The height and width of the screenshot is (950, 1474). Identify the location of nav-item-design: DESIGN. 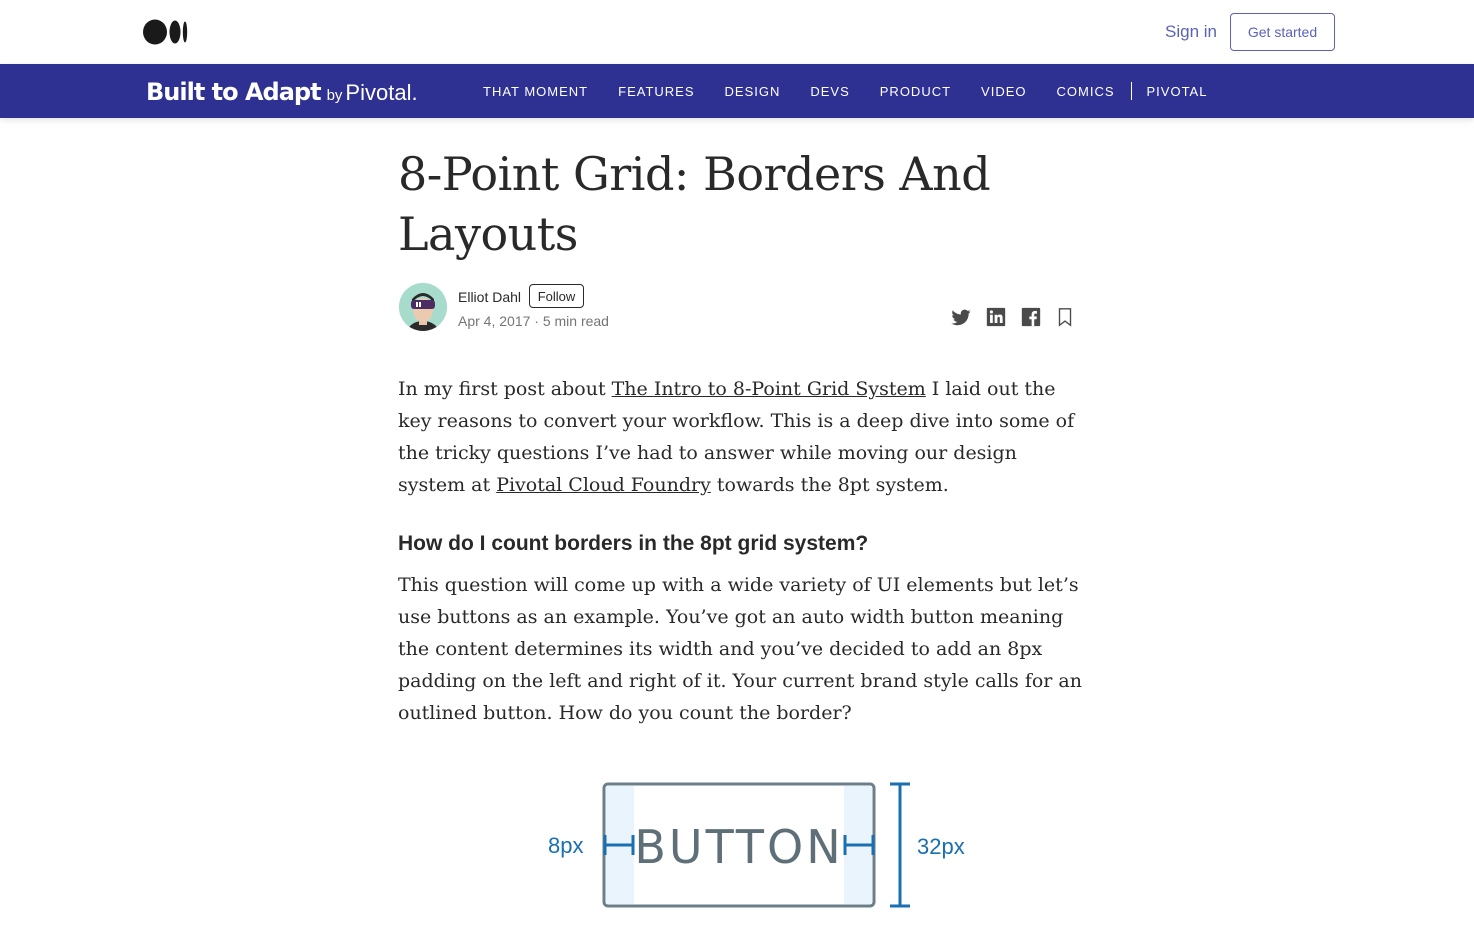
(753, 91).